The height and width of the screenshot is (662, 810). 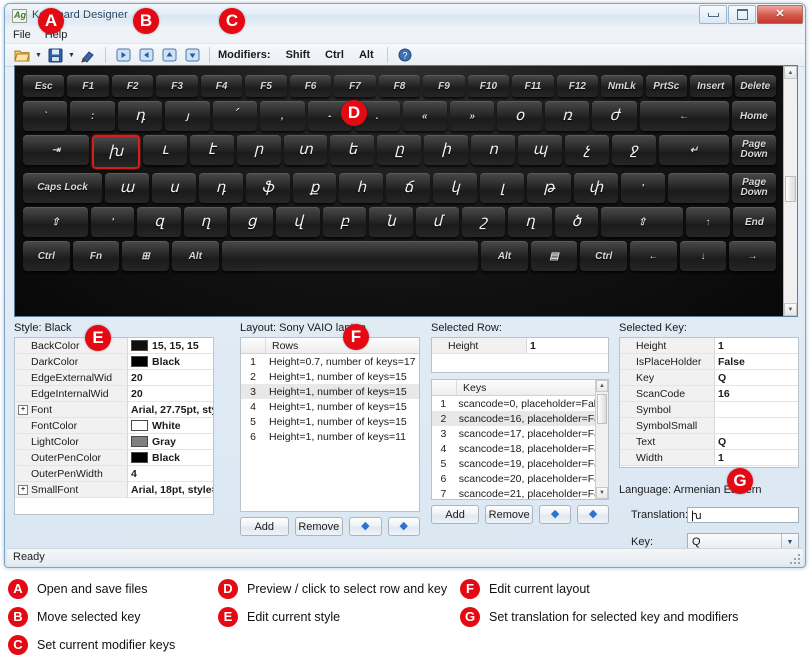 What do you see at coordinates (170, 409) in the screenshot?
I see `property-value: Arial, 27.75pt, style=` at bounding box center [170, 409].